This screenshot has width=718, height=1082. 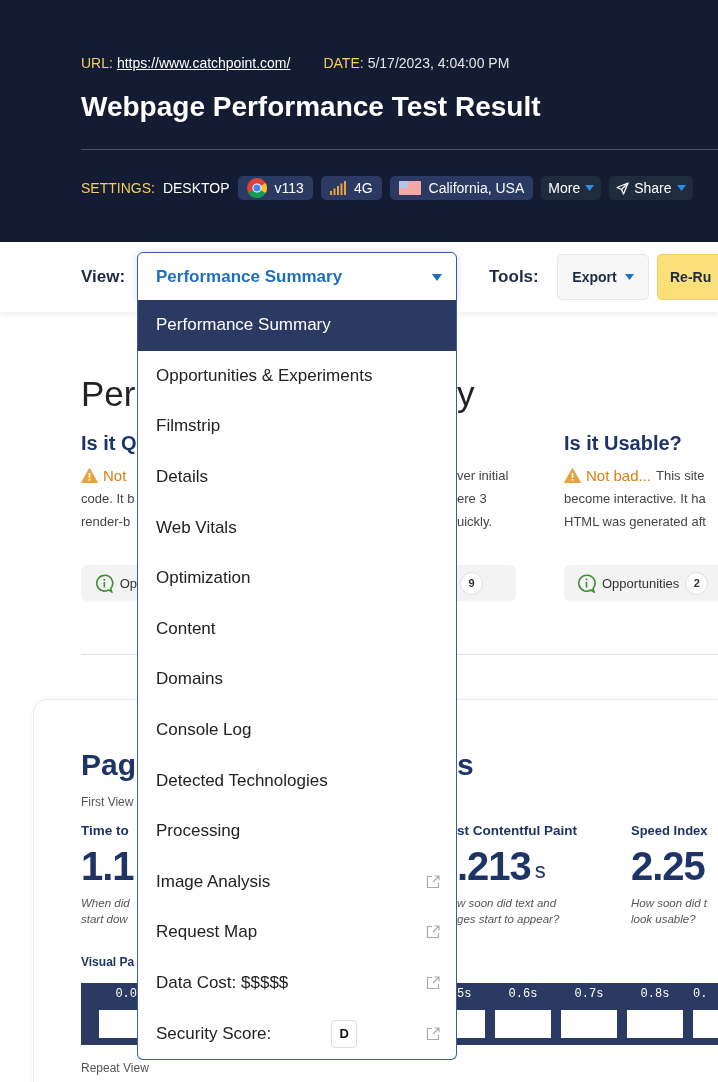 What do you see at coordinates (107, 866) in the screenshot?
I see `metric-value: 1.1` at bounding box center [107, 866].